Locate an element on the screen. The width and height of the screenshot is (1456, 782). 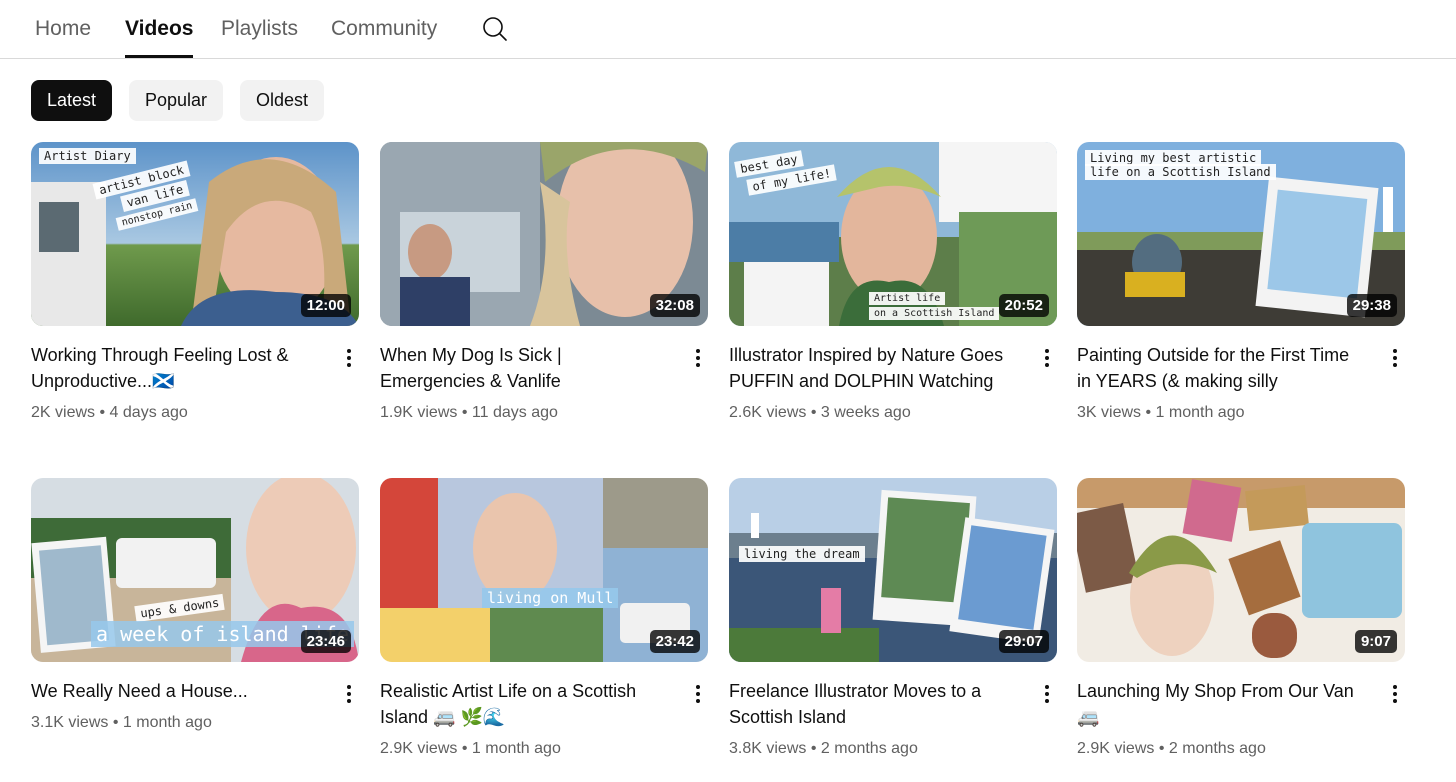
chip-oldest: Oldest is located at coordinates (282, 100).